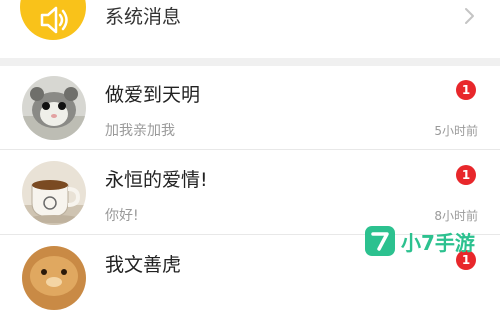 This screenshot has height=320, width=500. I want to click on chat-name: 永恒的爱情!, so click(156, 180).